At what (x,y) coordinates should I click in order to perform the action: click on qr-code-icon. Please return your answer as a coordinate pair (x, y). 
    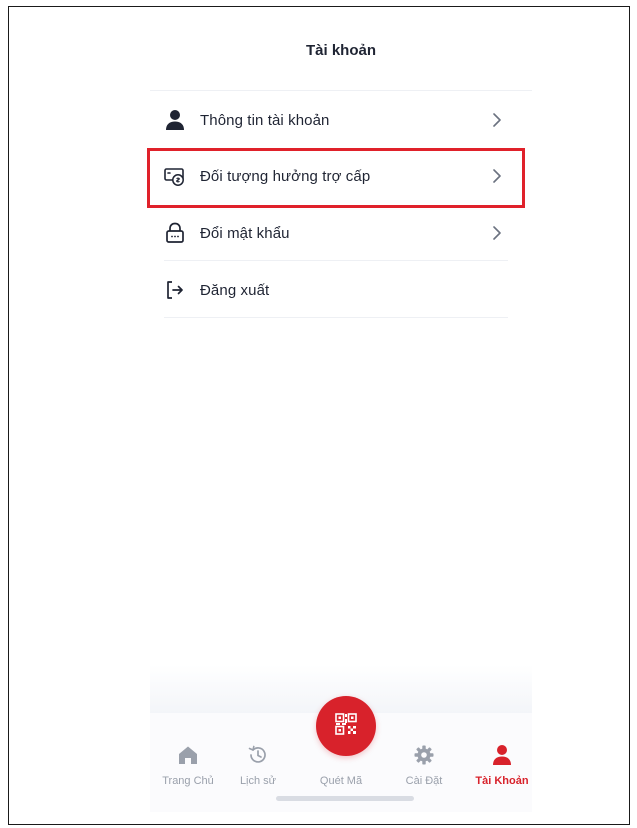
    Looking at the image, I should click on (346, 726).